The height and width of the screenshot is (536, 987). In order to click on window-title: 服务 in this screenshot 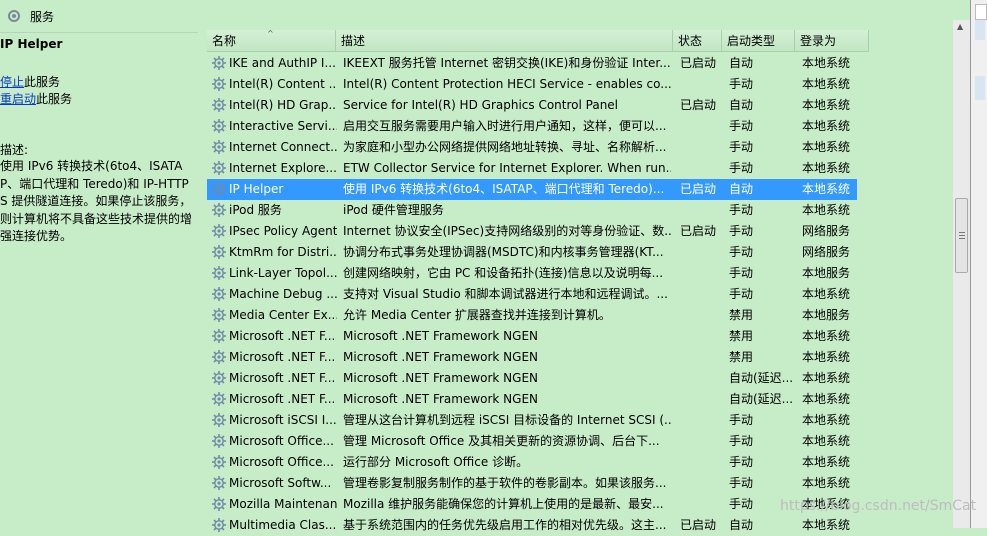, I will do `click(42, 17)`.